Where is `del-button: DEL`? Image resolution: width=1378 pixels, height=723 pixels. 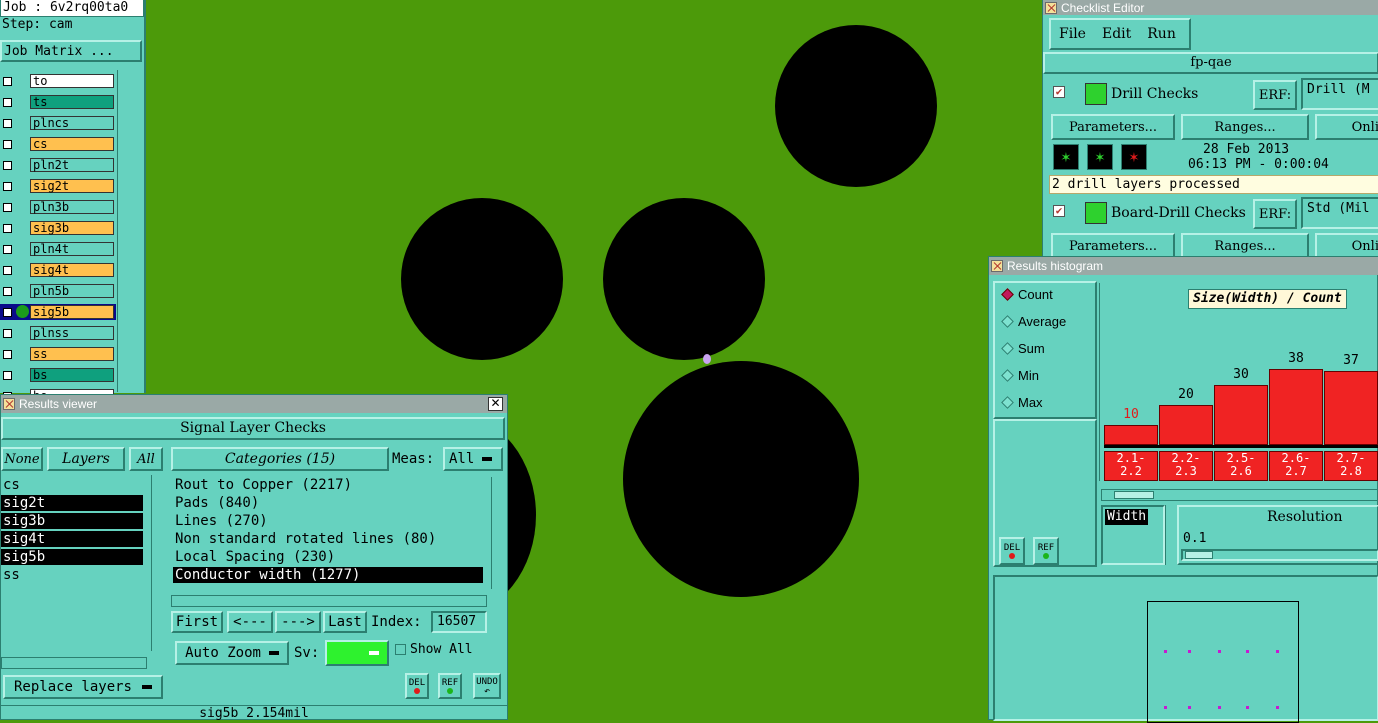
del-button: DEL is located at coordinates (1012, 551).